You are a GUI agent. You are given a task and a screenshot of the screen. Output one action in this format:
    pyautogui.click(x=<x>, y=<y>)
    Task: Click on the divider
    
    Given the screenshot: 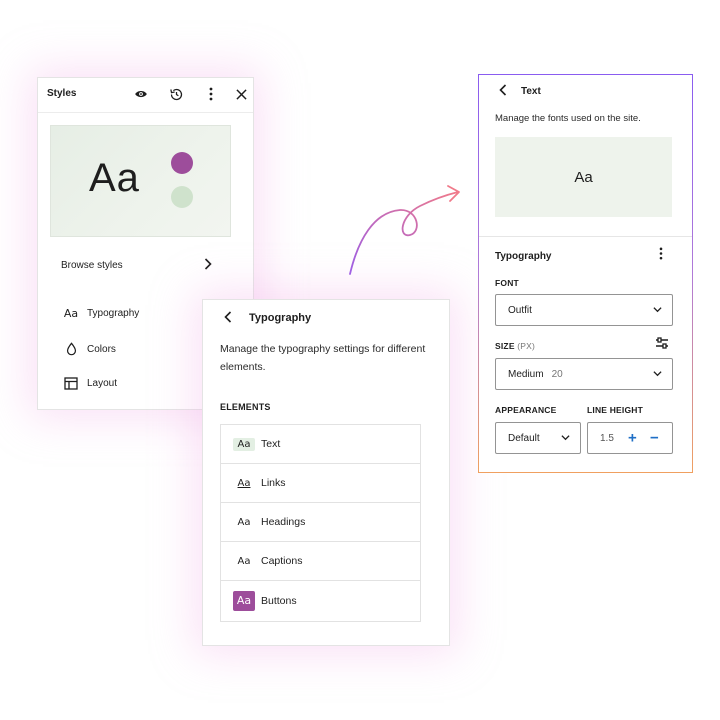 What is the action you would take?
    pyautogui.click(x=585, y=236)
    